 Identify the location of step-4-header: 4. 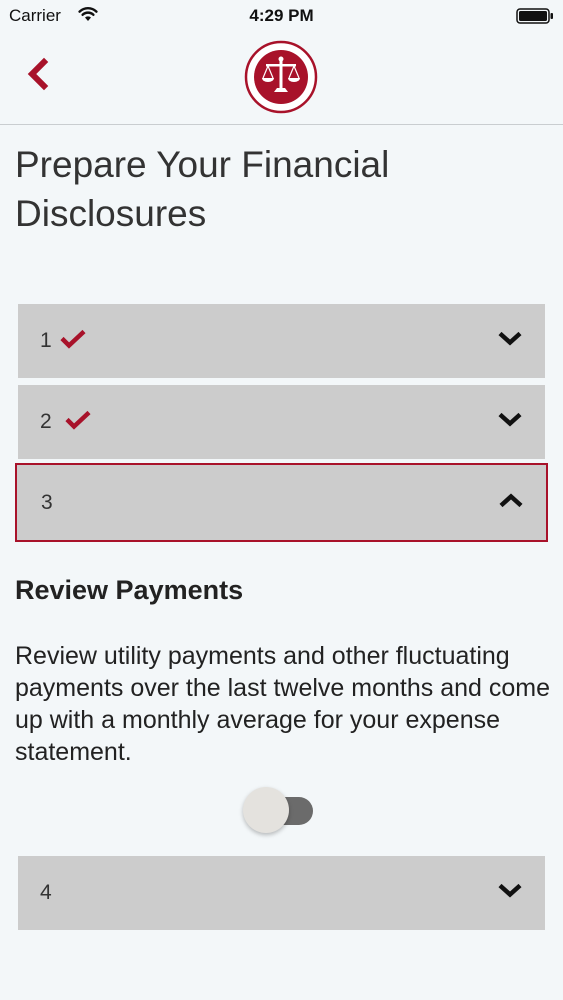
(281, 893).